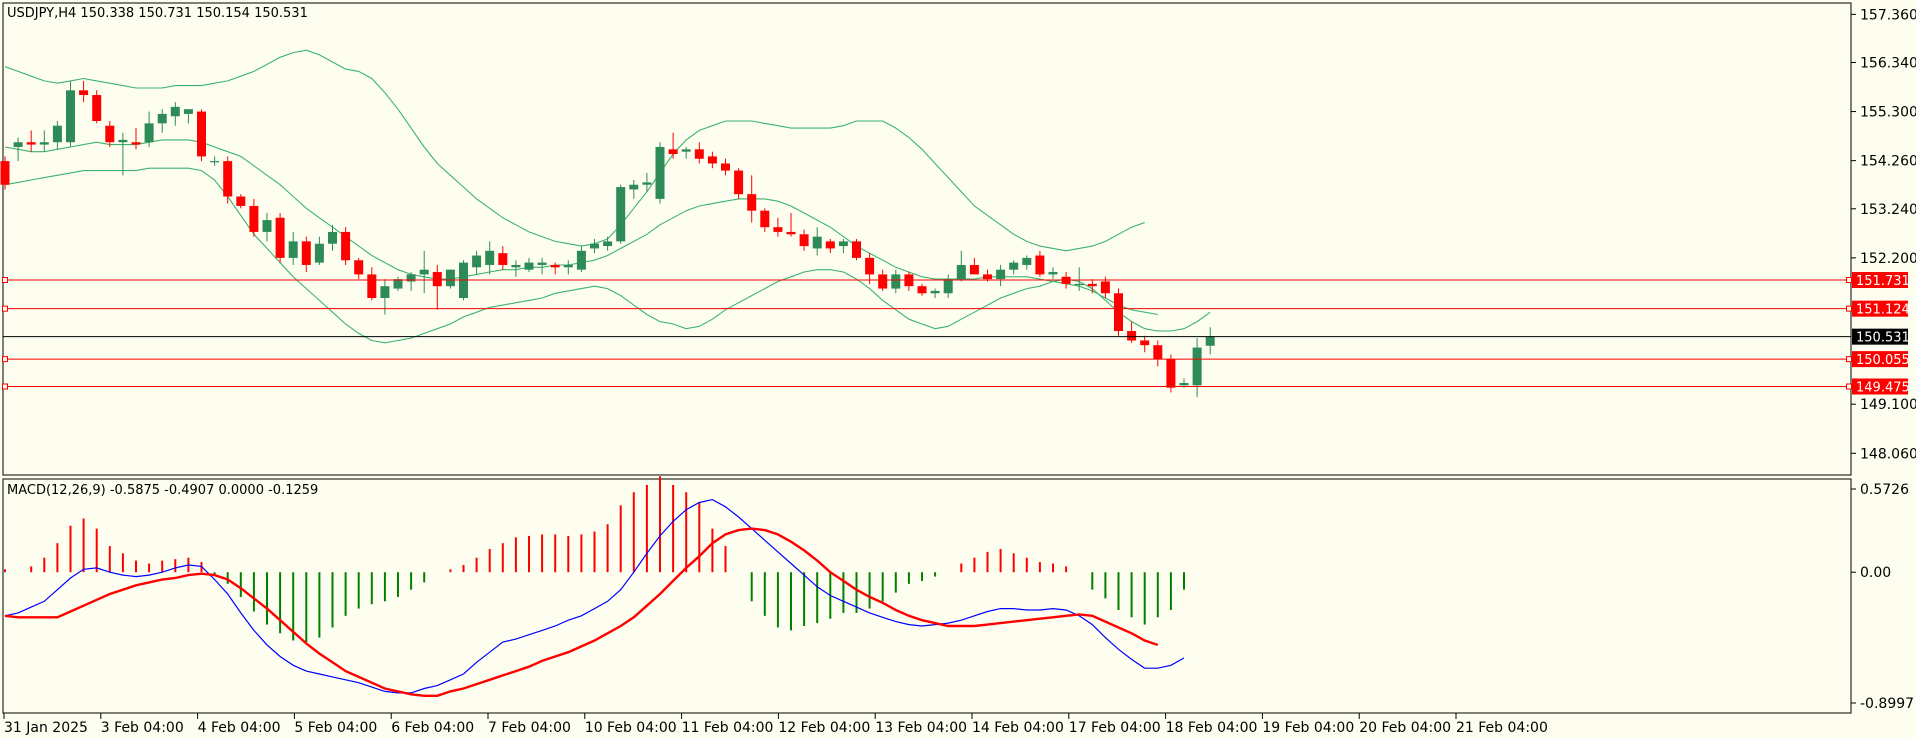 This screenshot has width=1916, height=738. Describe the element at coordinates (1875, 573) in the screenshot. I see `macd-tick-label: 0.00` at that location.